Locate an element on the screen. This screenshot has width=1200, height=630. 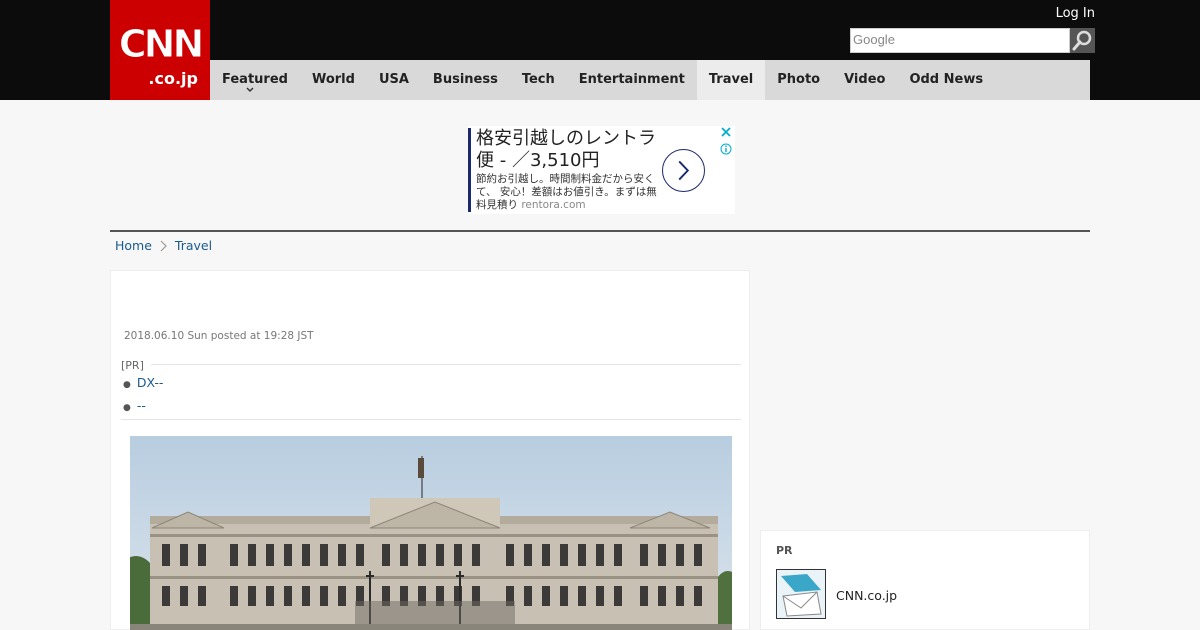
ad-info-icon is located at coordinates (726, 149).